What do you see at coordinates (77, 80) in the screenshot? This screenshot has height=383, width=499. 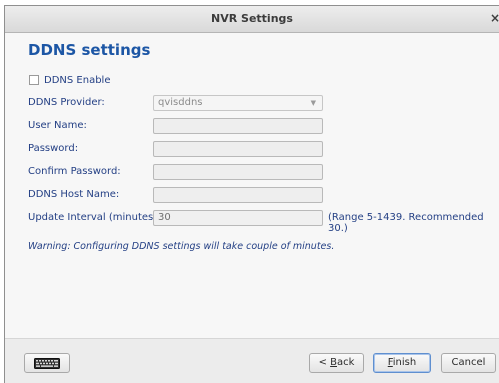 I see `ddns-enable-label: DDNS Enable` at bounding box center [77, 80].